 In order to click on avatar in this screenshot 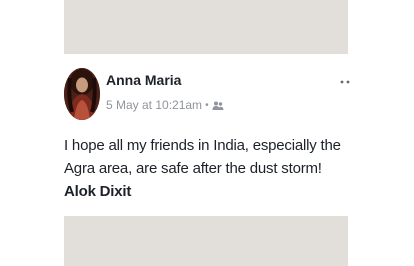, I will do `click(82, 94)`.